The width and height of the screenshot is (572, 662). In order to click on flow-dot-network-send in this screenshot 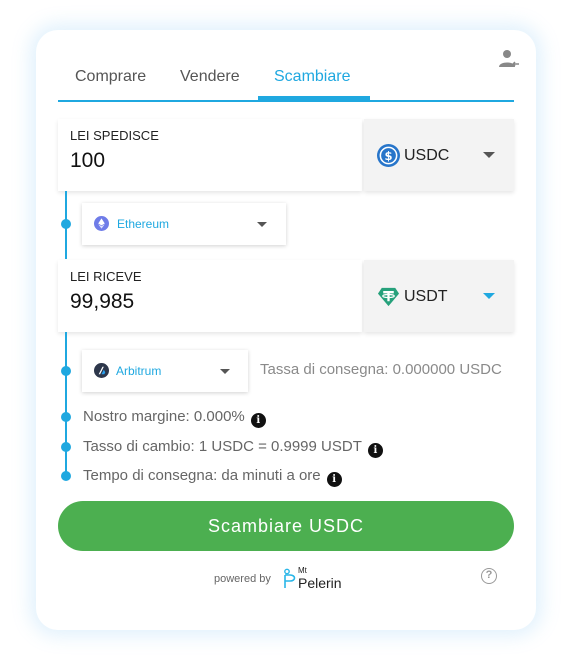, I will do `click(66, 224)`.